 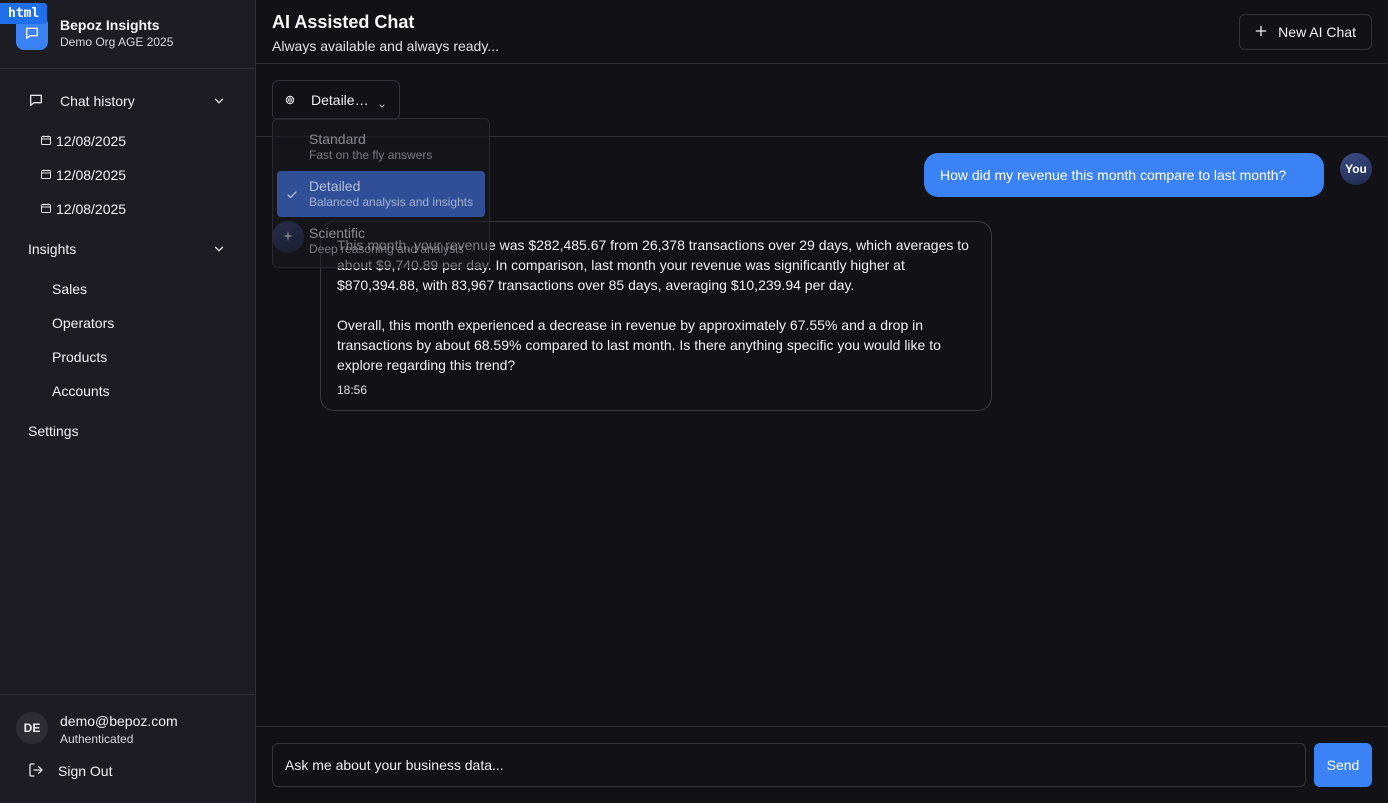 I want to click on sidebar-item-label: Insights, so click(x=52, y=249).